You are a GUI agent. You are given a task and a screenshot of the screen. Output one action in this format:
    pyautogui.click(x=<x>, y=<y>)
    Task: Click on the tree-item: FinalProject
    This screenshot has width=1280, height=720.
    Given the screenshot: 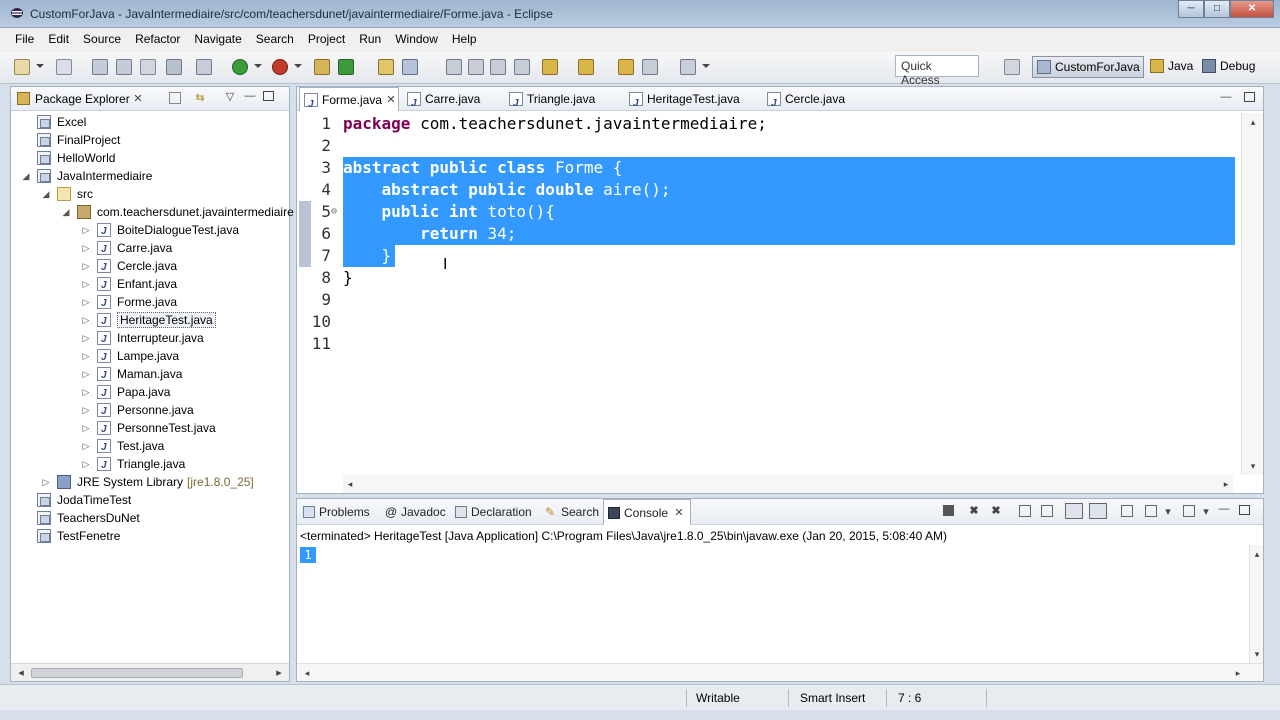 What is the action you would take?
    pyautogui.click(x=150, y=140)
    